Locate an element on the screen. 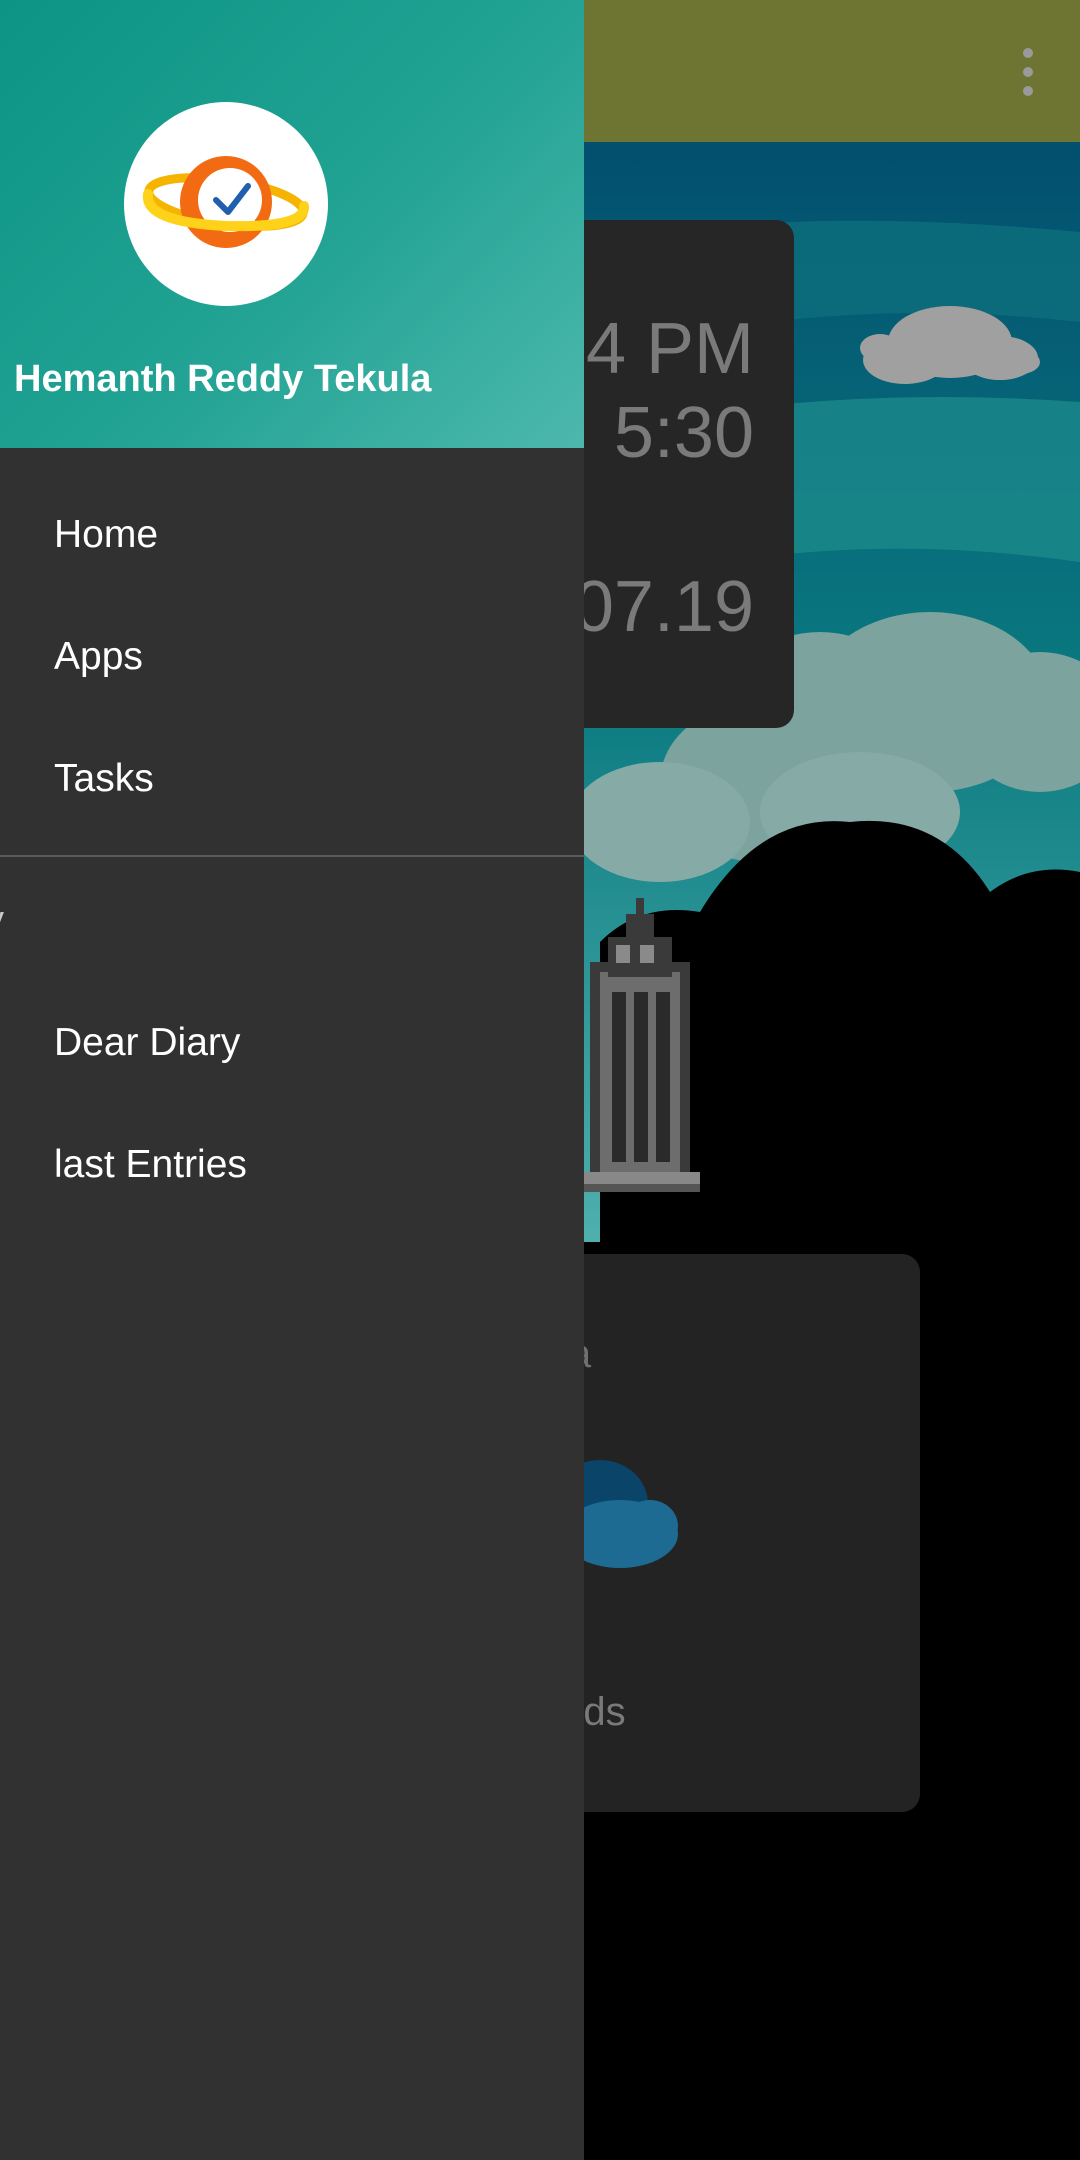 This screenshot has width=1080, height=2160. more-vert-icon is located at coordinates (1028, 72).